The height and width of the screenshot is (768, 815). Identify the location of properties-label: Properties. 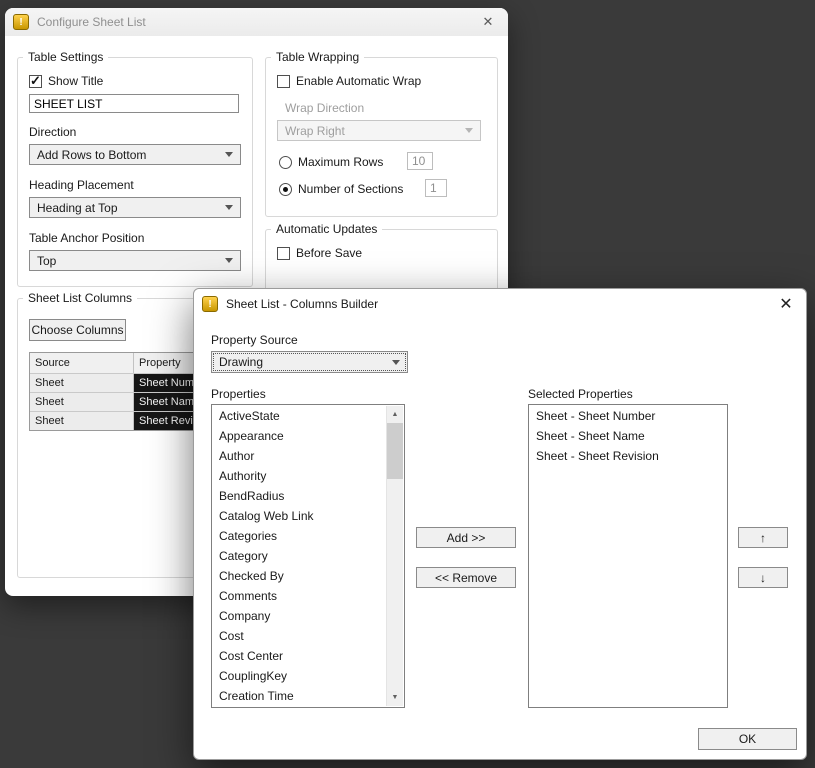
(238, 394).